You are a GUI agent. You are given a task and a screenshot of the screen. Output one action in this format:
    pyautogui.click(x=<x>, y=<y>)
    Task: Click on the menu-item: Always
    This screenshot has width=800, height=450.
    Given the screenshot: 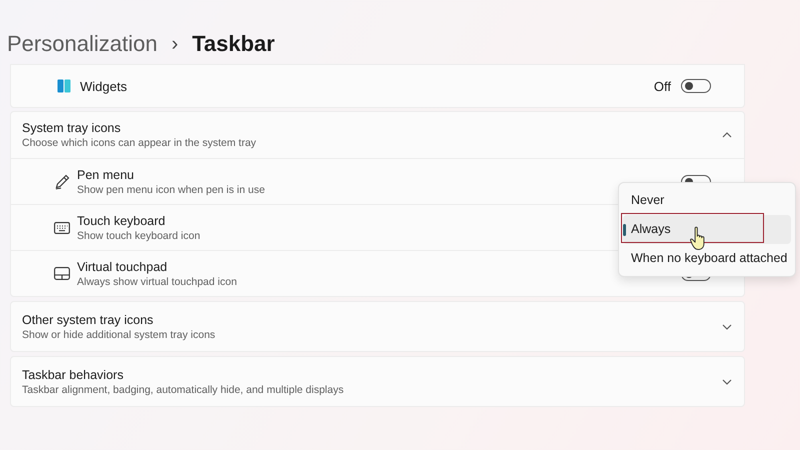 What is the action you would take?
    pyautogui.click(x=707, y=229)
    